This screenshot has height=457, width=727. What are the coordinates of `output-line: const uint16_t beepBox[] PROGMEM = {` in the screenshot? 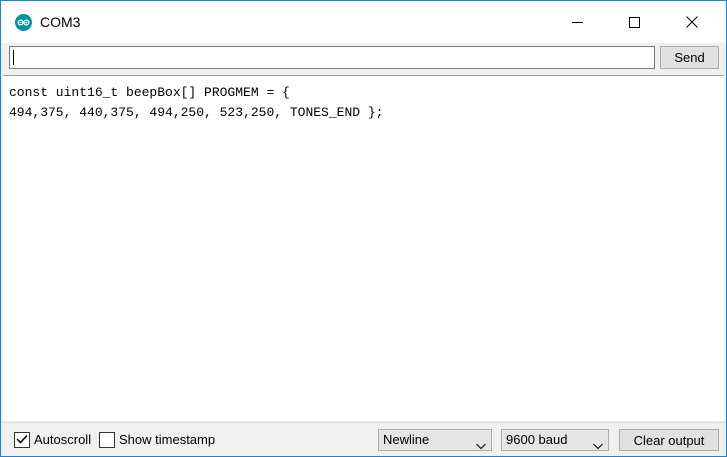 It's located at (149, 92).